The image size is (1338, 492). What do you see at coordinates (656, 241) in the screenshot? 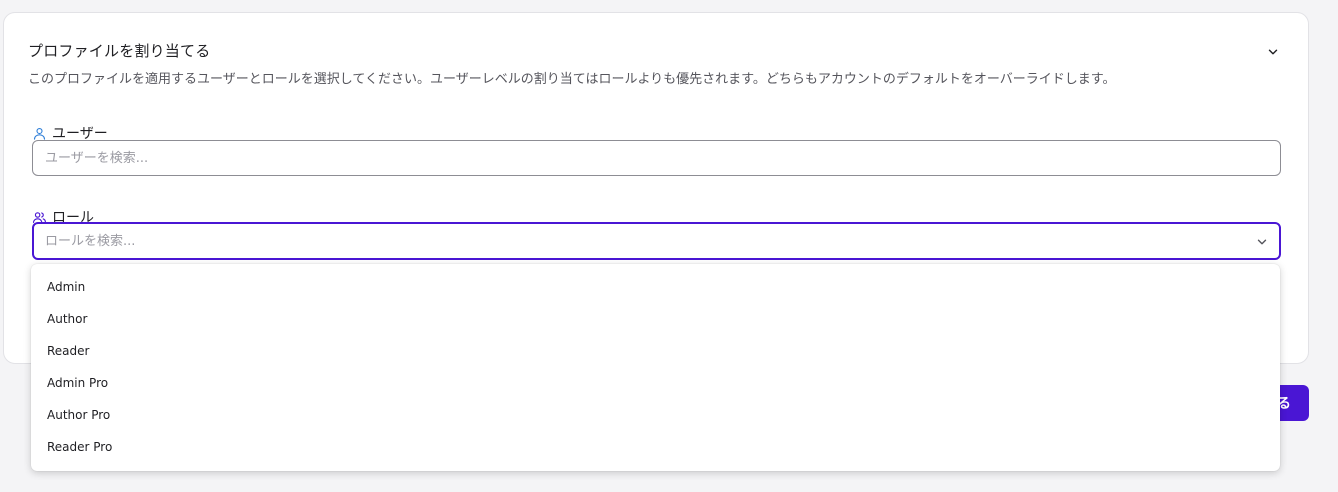
I see `roles-search-input` at bounding box center [656, 241].